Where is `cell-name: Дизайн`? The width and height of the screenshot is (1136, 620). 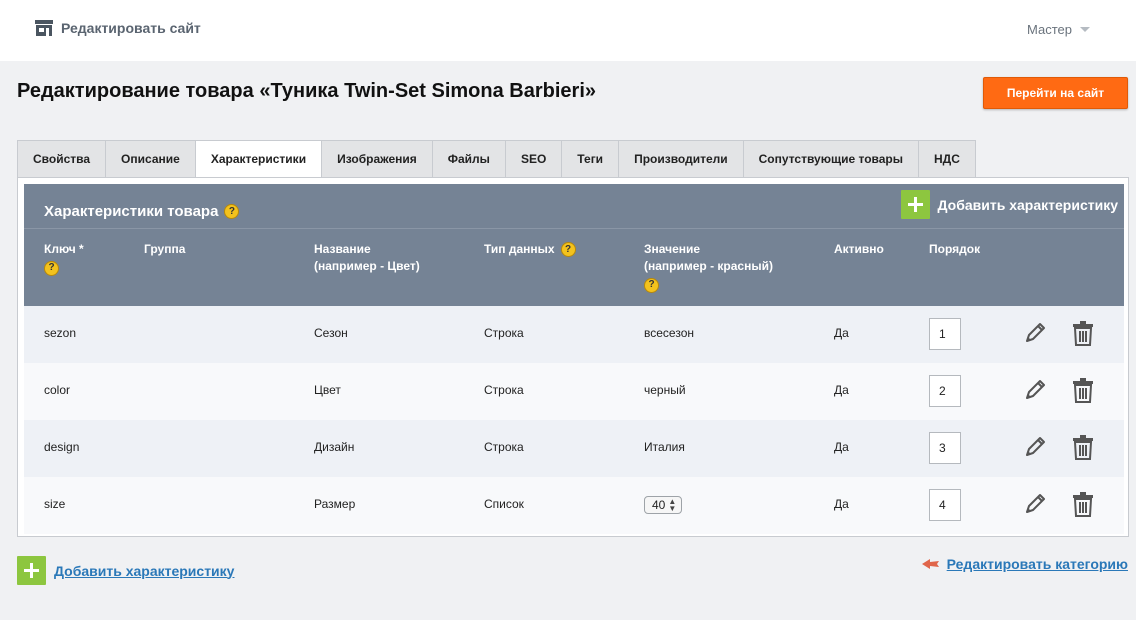 cell-name: Дизайн is located at coordinates (334, 447).